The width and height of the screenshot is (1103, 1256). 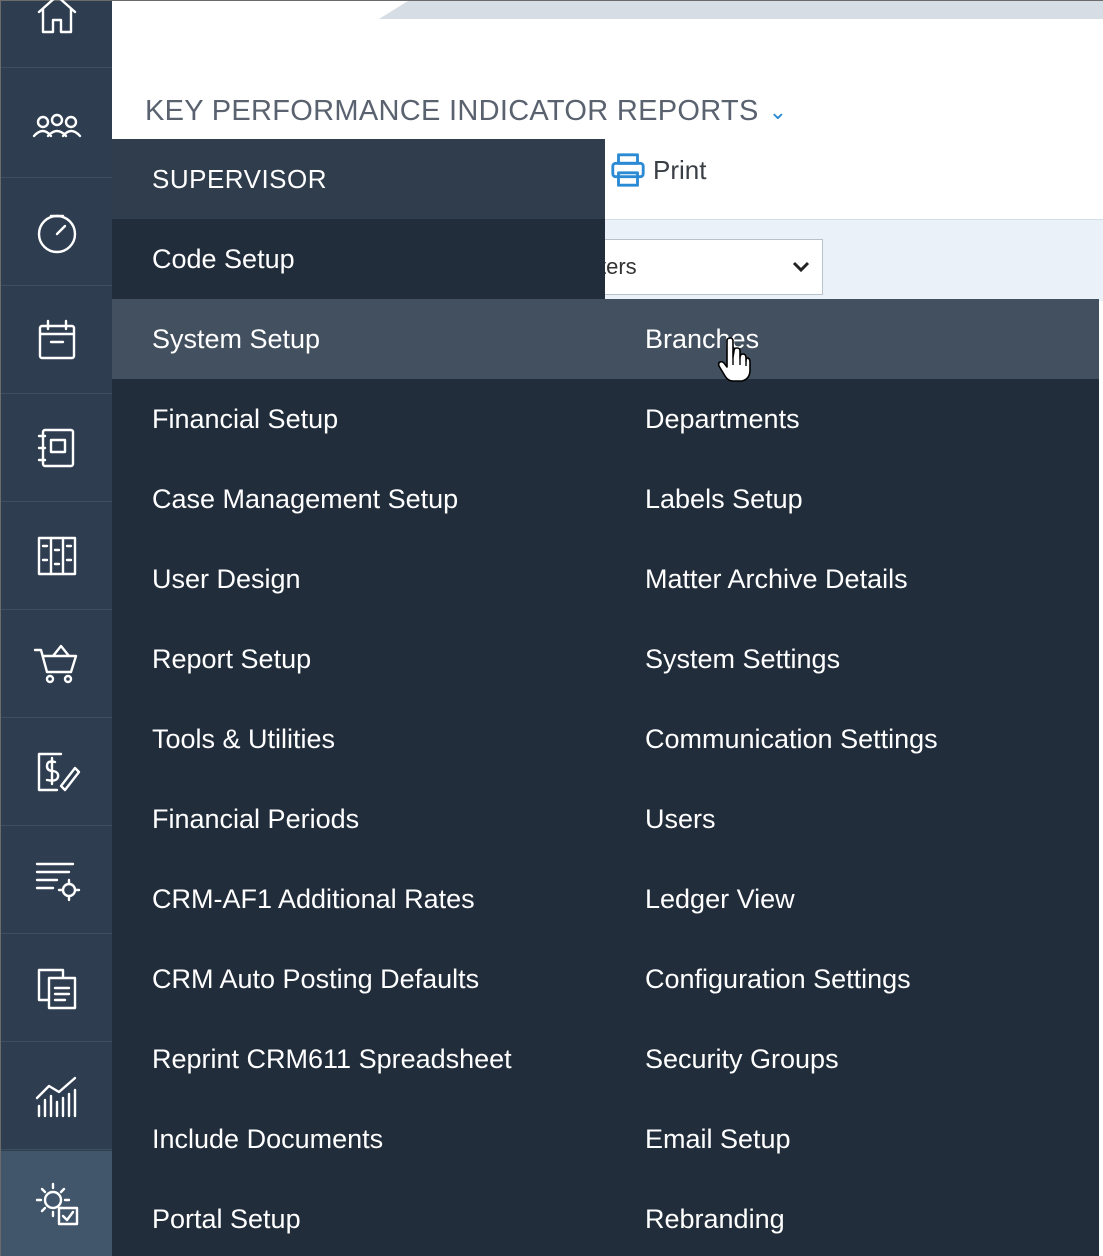 What do you see at coordinates (226, 579) in the screenshot?
I see `menu-item-user-design: User Design` at bounding box center [226, 579].